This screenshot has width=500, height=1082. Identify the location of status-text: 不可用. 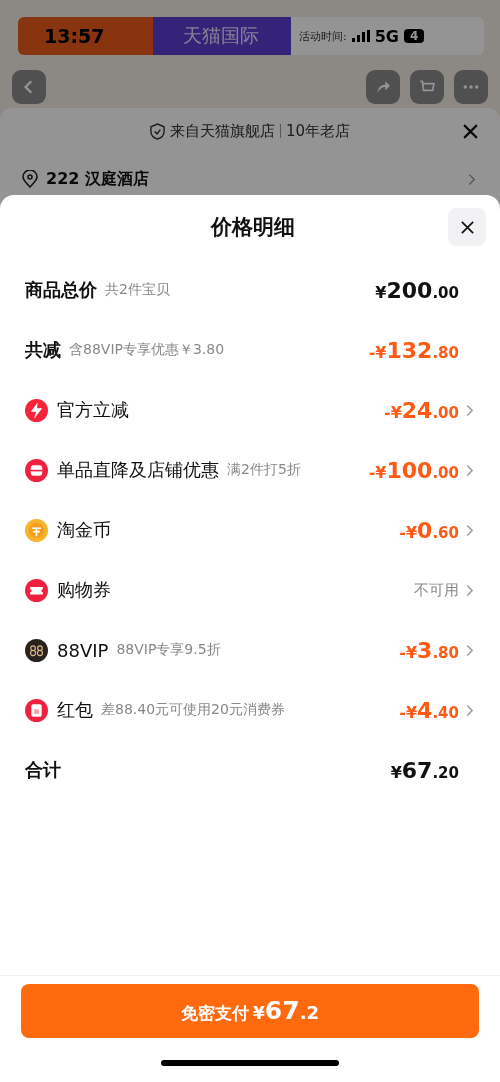
(436, 590).